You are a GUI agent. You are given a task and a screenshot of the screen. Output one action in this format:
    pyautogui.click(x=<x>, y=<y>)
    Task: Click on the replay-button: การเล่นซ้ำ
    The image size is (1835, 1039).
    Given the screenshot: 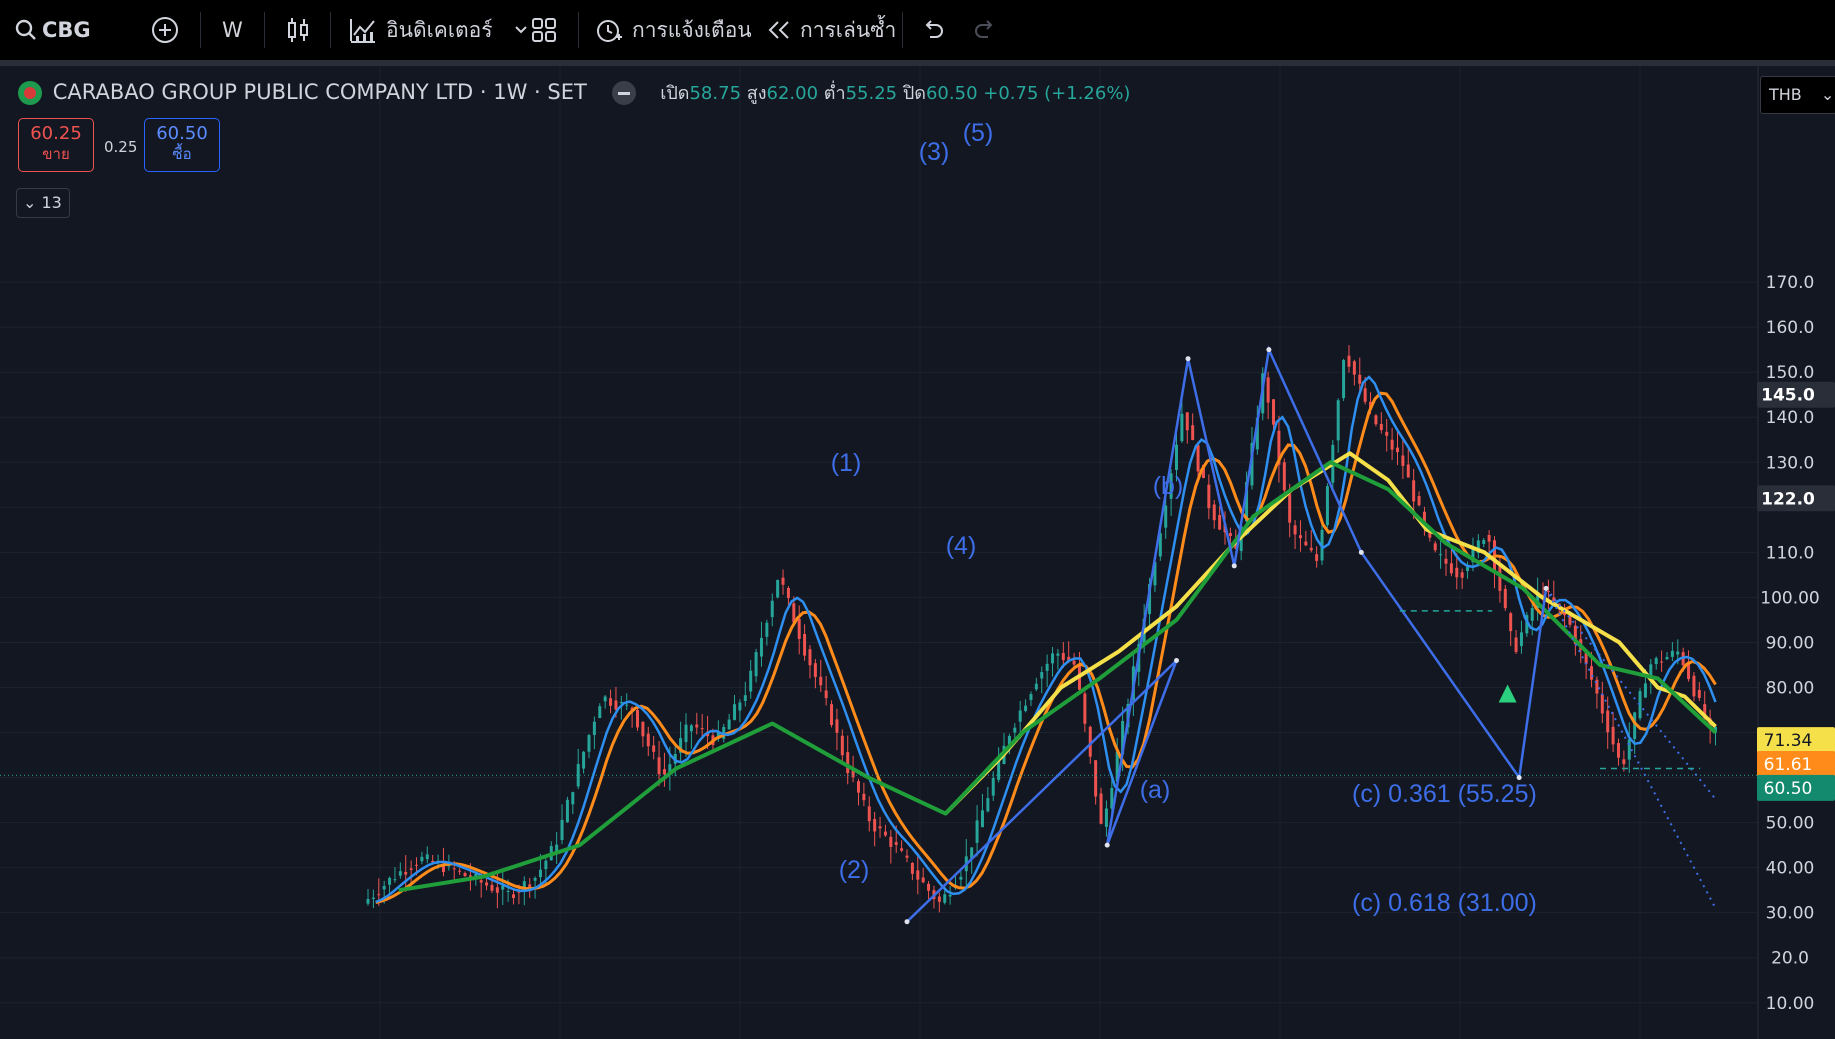 What is the action you would take?
    pyautogui.click(x=831, y=30)
    